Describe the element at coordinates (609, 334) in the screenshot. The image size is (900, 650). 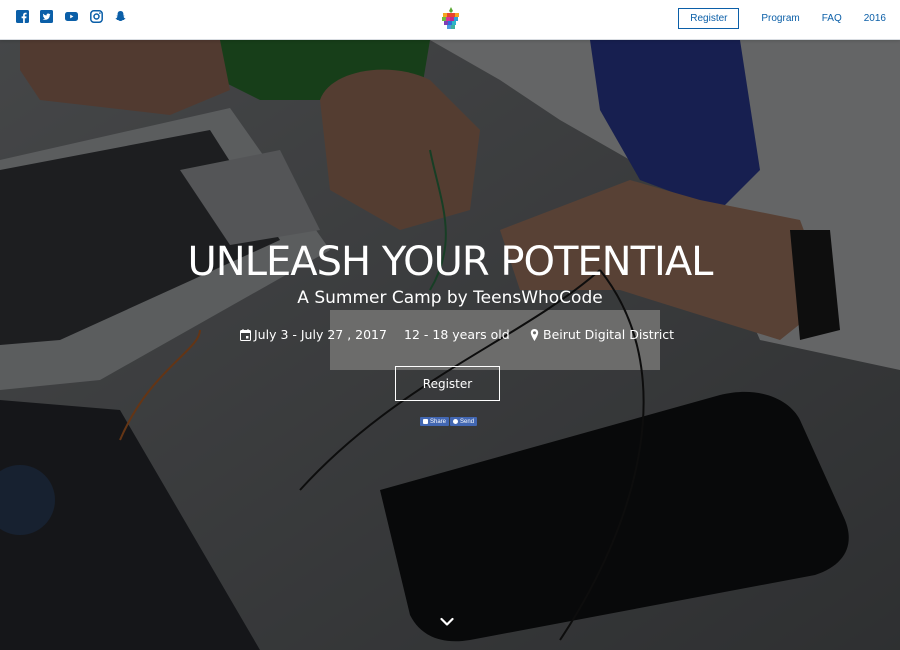
I see `event-location-text: Beirut Digital District` at that location.